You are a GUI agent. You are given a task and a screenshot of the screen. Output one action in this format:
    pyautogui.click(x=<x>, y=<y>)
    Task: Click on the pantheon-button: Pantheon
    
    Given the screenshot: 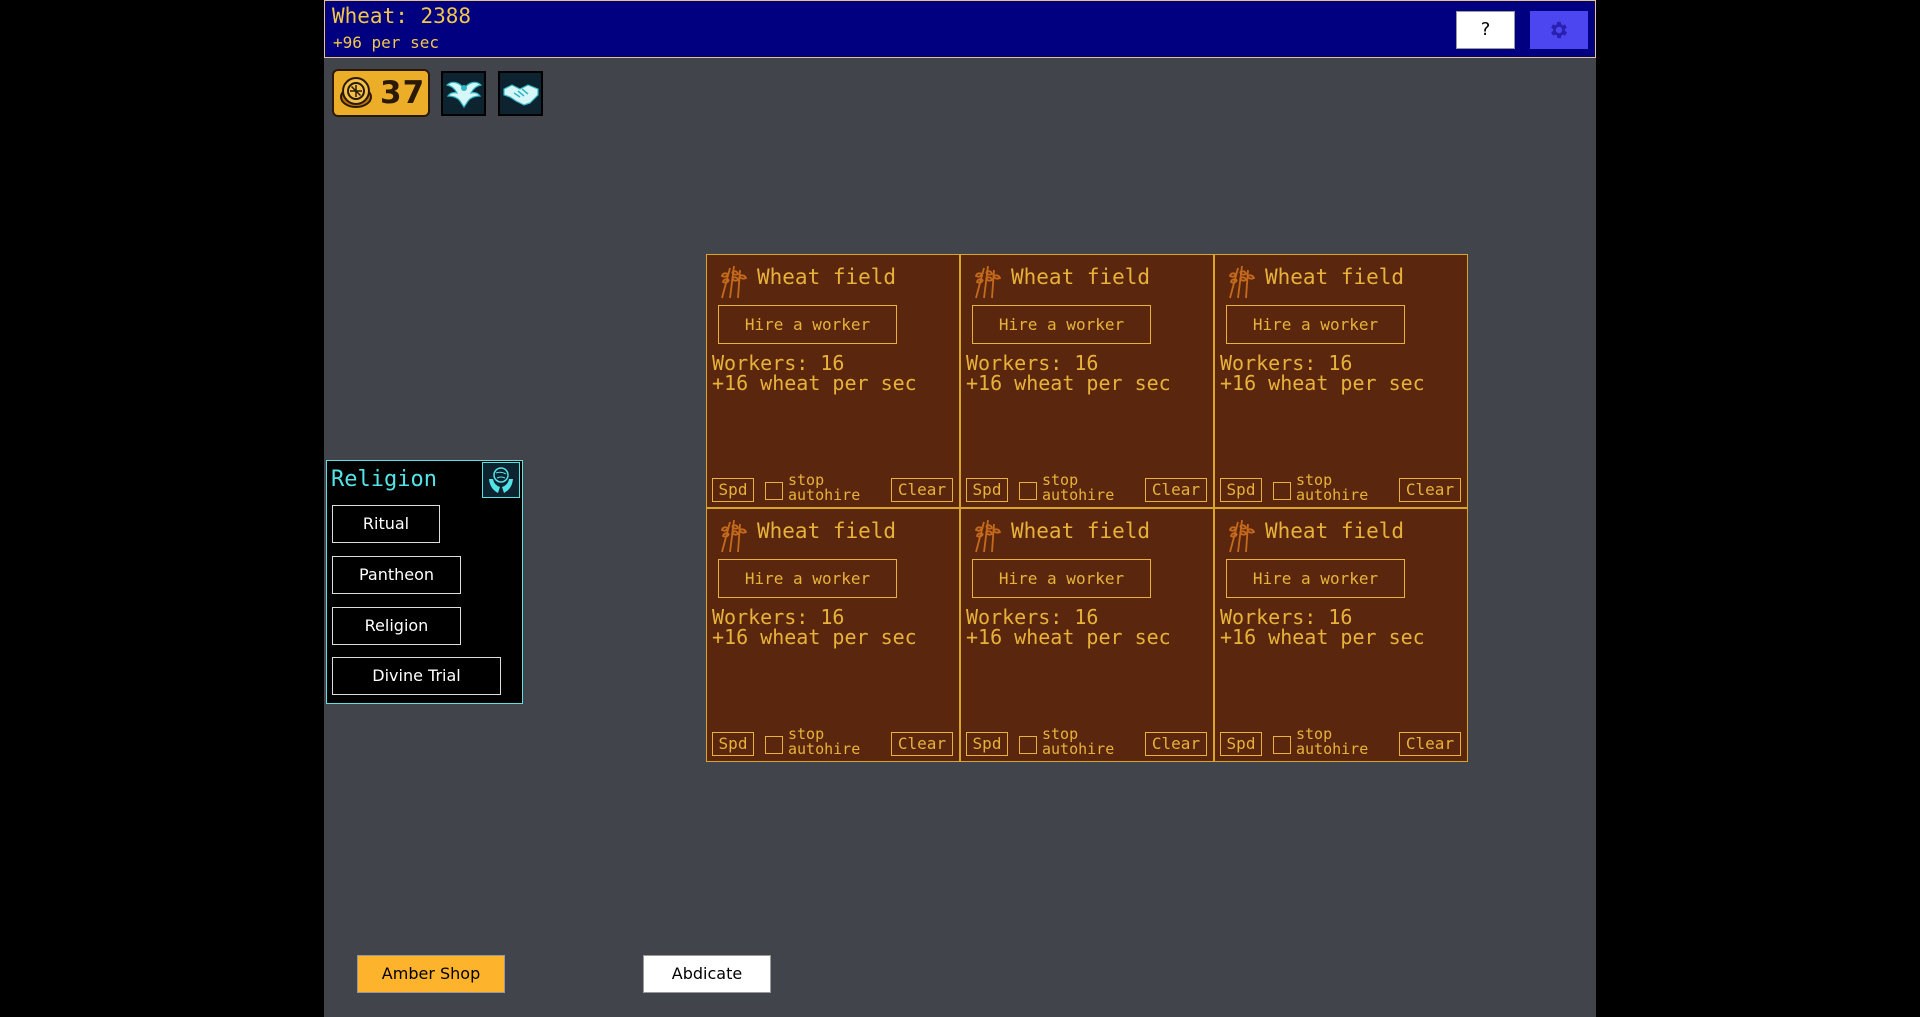 What is the action you would take?
    pyautogui.click(x=396, y=575)
    